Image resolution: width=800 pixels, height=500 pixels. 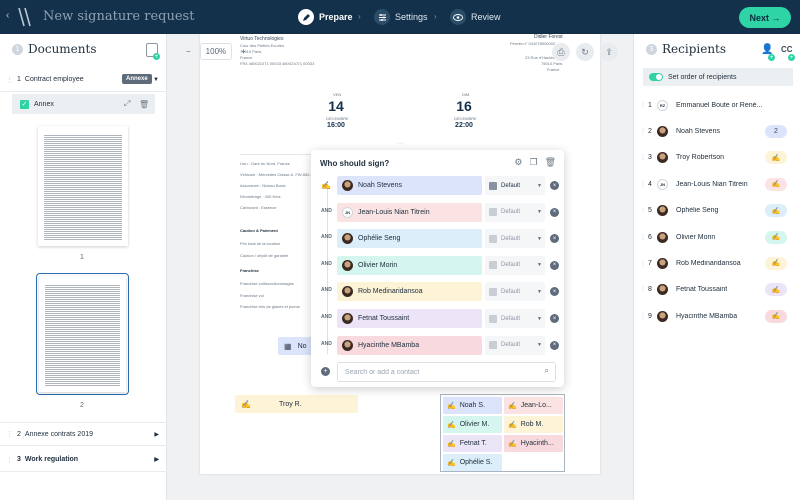 I want to click on signer-row: ✍ Noah Stevens Default ▼ ×, so click(x=438, y=185).